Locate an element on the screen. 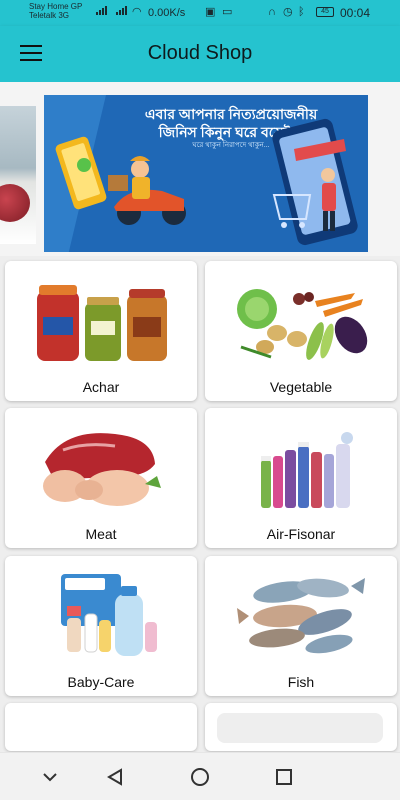 The height and width of the screenshot is (800, 400). chevron-down-icon is located at coordinates (50, 777).